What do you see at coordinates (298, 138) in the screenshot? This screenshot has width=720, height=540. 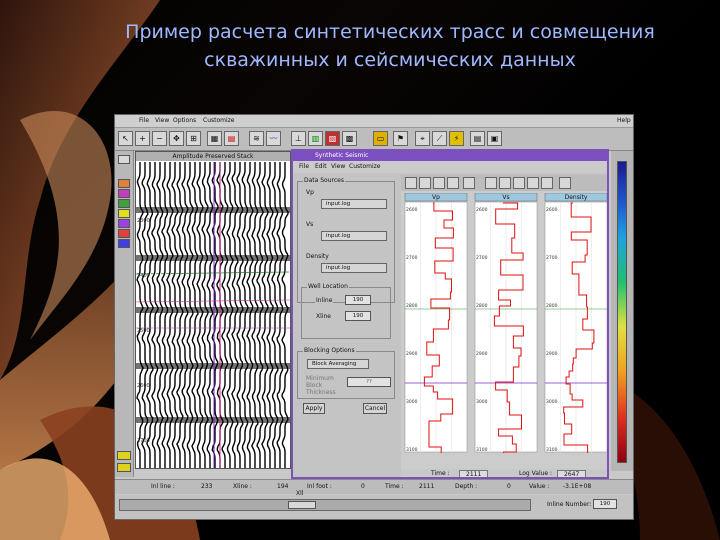 I see `well-icon: ⊥` at bounding box center [298, 138].